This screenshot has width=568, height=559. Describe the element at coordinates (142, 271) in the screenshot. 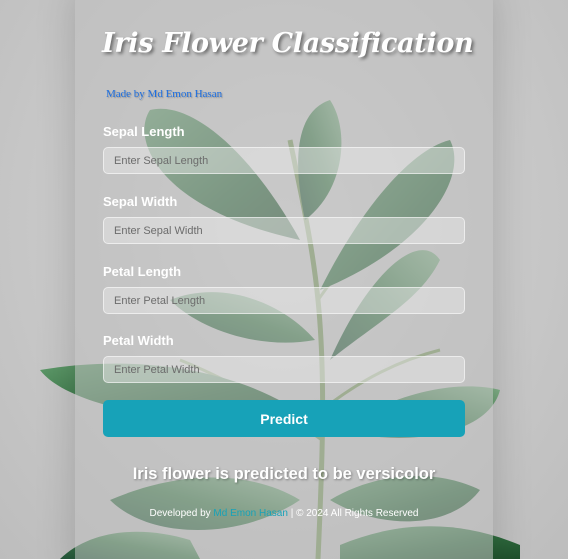

I see `petal-length-label: Petal Length` at that location.